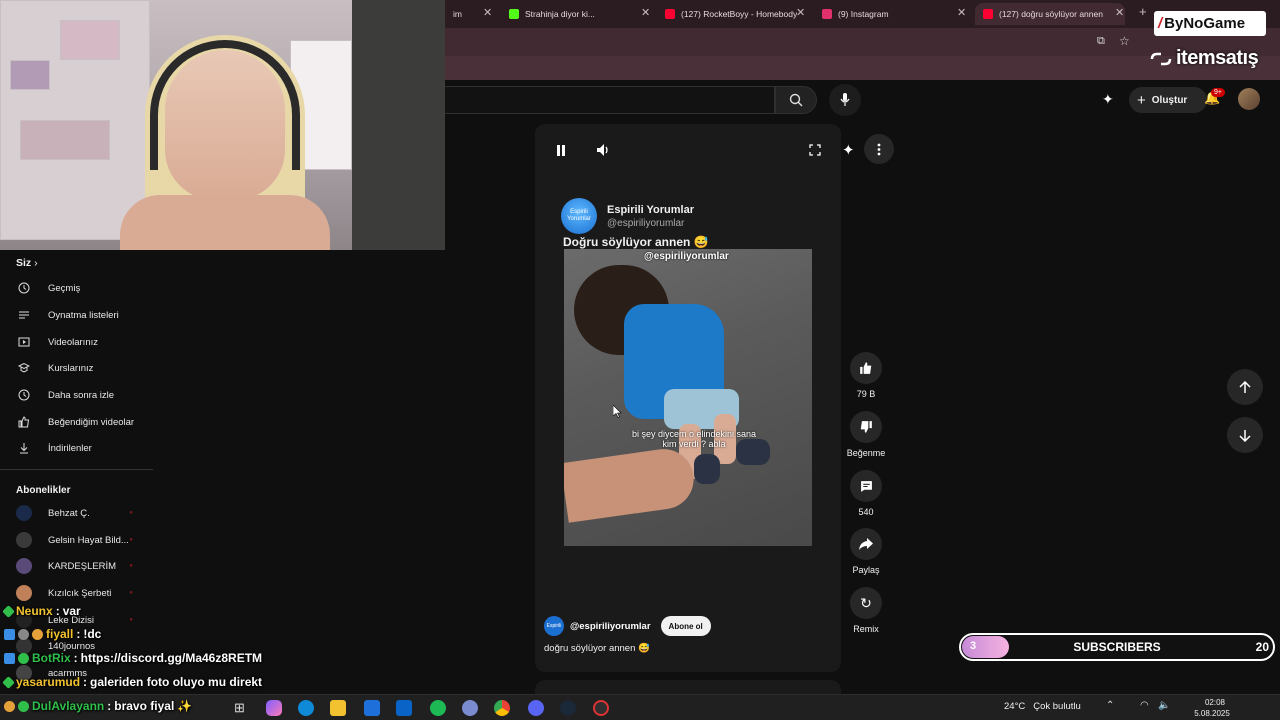  Describe the element at coordinates (685, 626) in the screenshot. I see `subscribe-button: Abone ol` at that location.